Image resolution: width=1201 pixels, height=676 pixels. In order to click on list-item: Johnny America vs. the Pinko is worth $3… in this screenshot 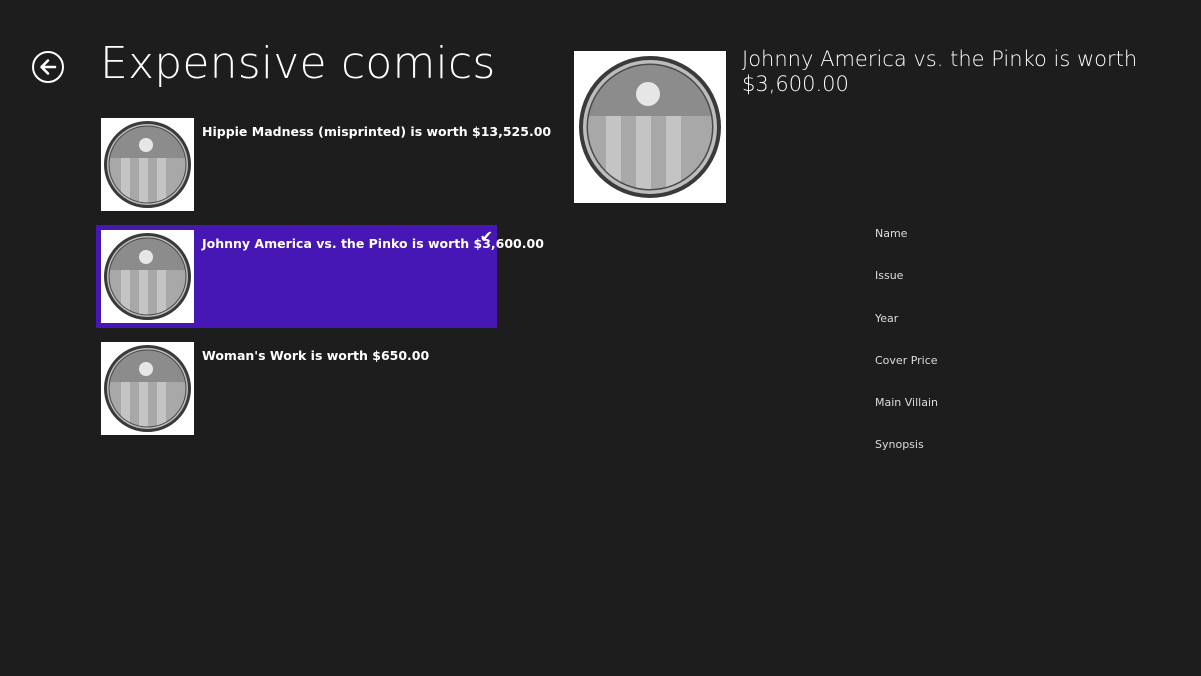, I will do `click(320, 276)`.